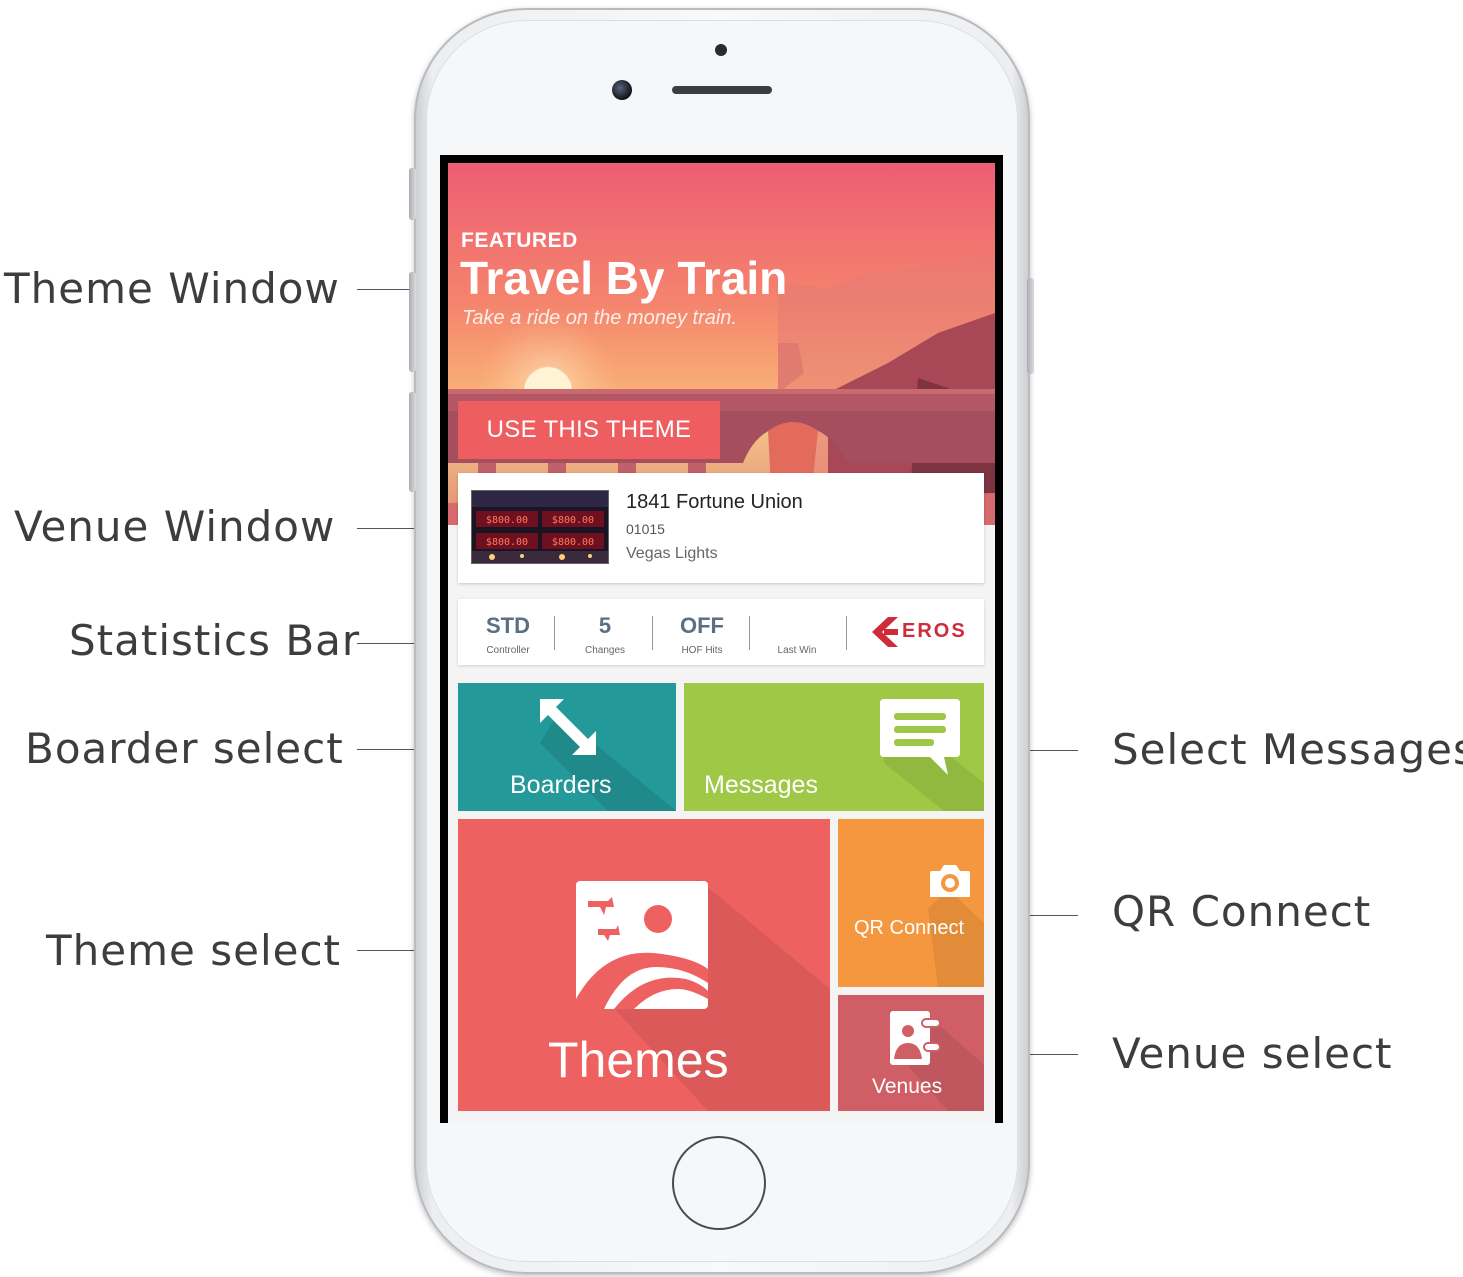 This screenshot has height=1277, width=1463. I want to click on resize-arrows-icon, so click(568, 727).